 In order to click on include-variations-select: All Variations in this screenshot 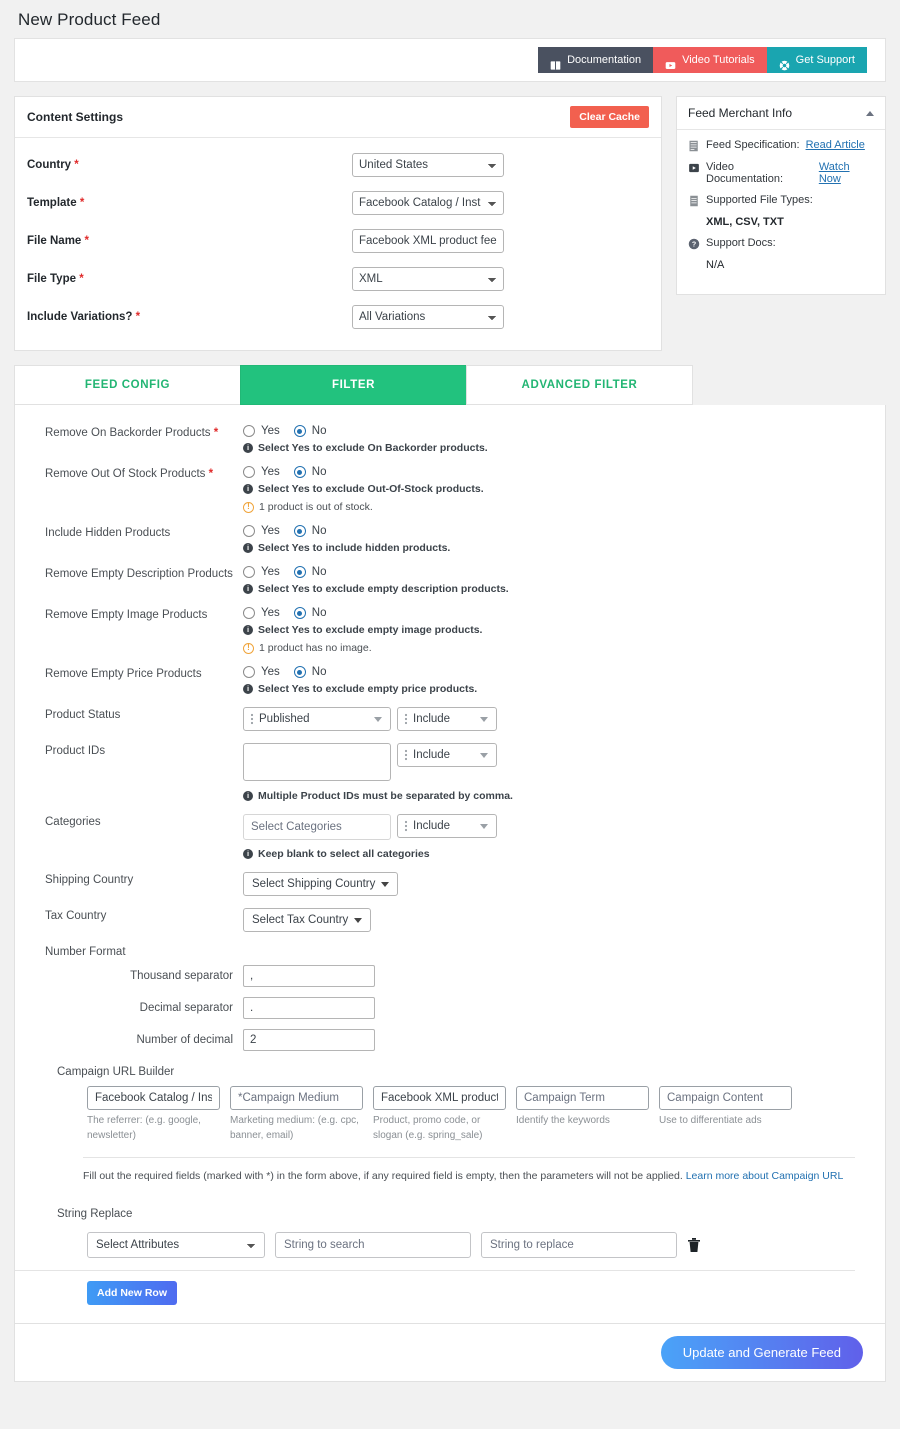, I will do `click(428, 317)`.